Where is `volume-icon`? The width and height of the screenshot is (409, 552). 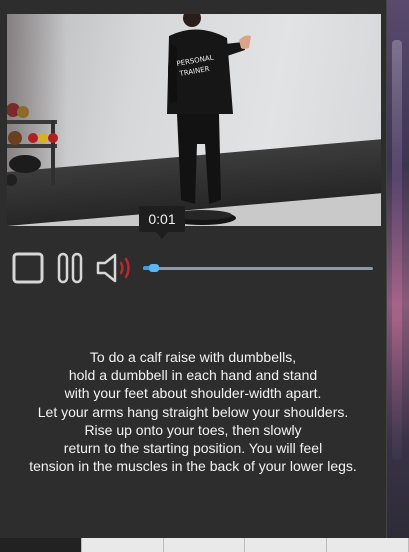
volume-icon is located at coordinates (117, 268).